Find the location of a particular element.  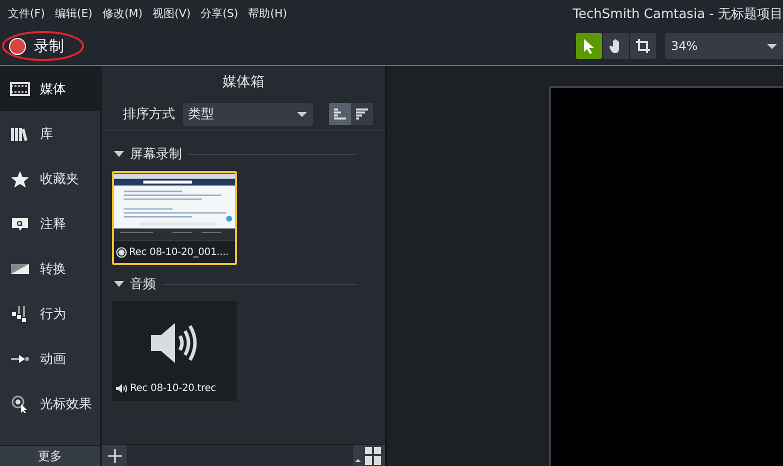

panel-title: 媒体箱 is located at coordinates (244, 82).